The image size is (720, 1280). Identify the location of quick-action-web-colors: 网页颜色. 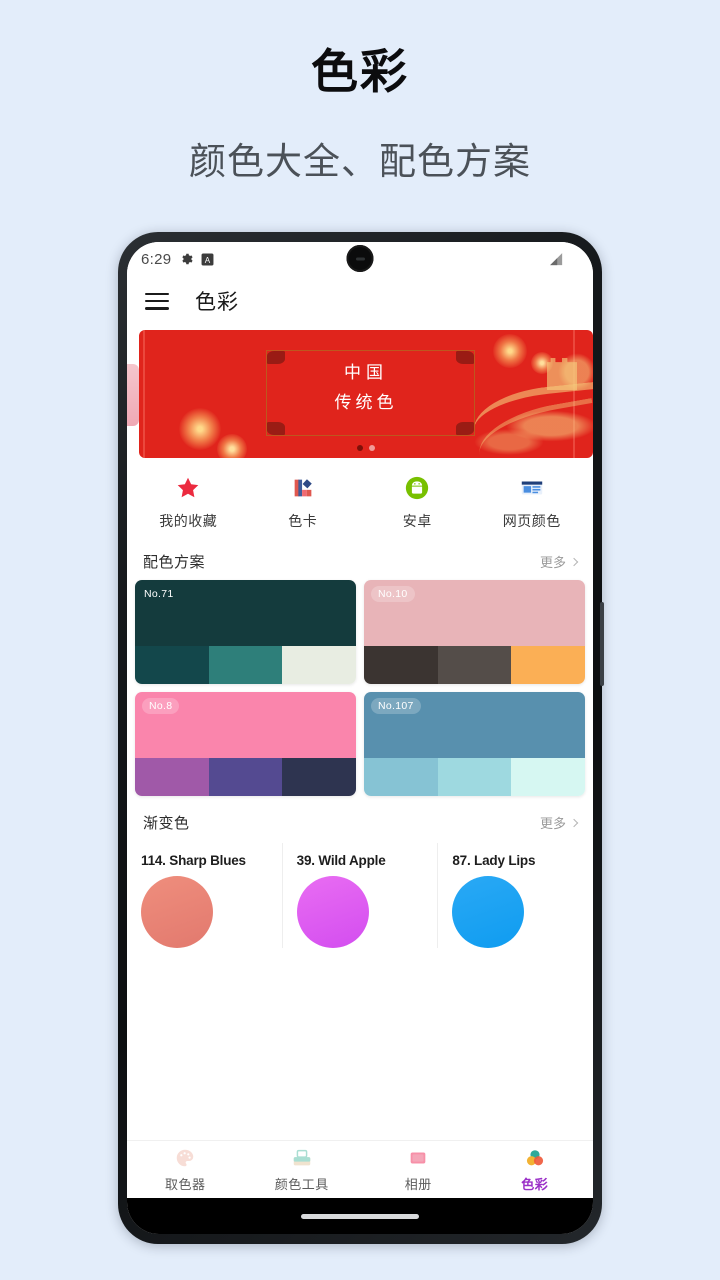
(532, 502).